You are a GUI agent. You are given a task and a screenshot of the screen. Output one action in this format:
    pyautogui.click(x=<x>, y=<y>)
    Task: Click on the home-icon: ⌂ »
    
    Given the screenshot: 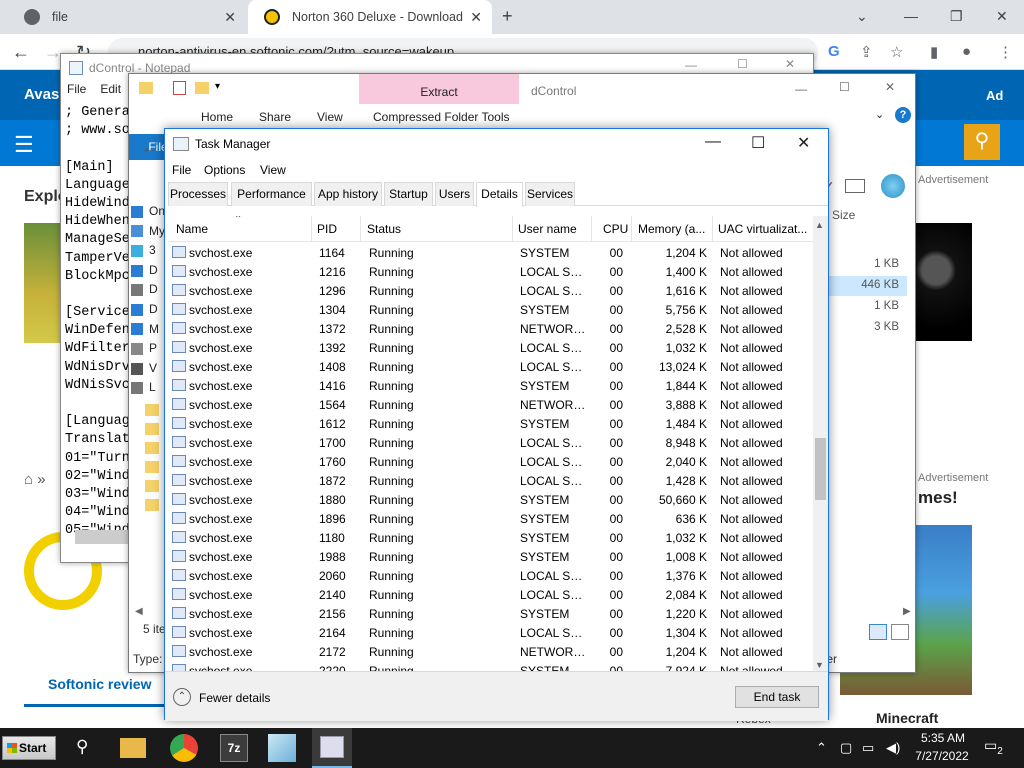 What is the action you would take?
    pyautogui.click(x=35, y=479)
    